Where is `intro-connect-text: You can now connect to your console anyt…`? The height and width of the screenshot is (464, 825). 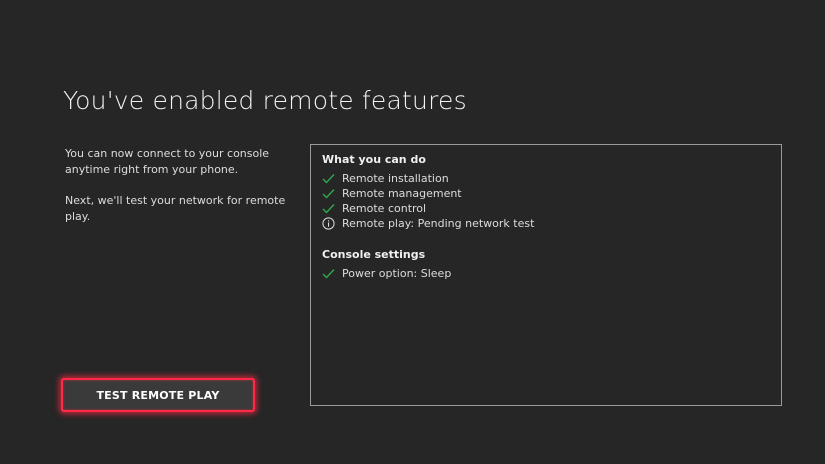 intro-connect-text: You can now connect to your console anyt… is located at coordinates (167, 161).